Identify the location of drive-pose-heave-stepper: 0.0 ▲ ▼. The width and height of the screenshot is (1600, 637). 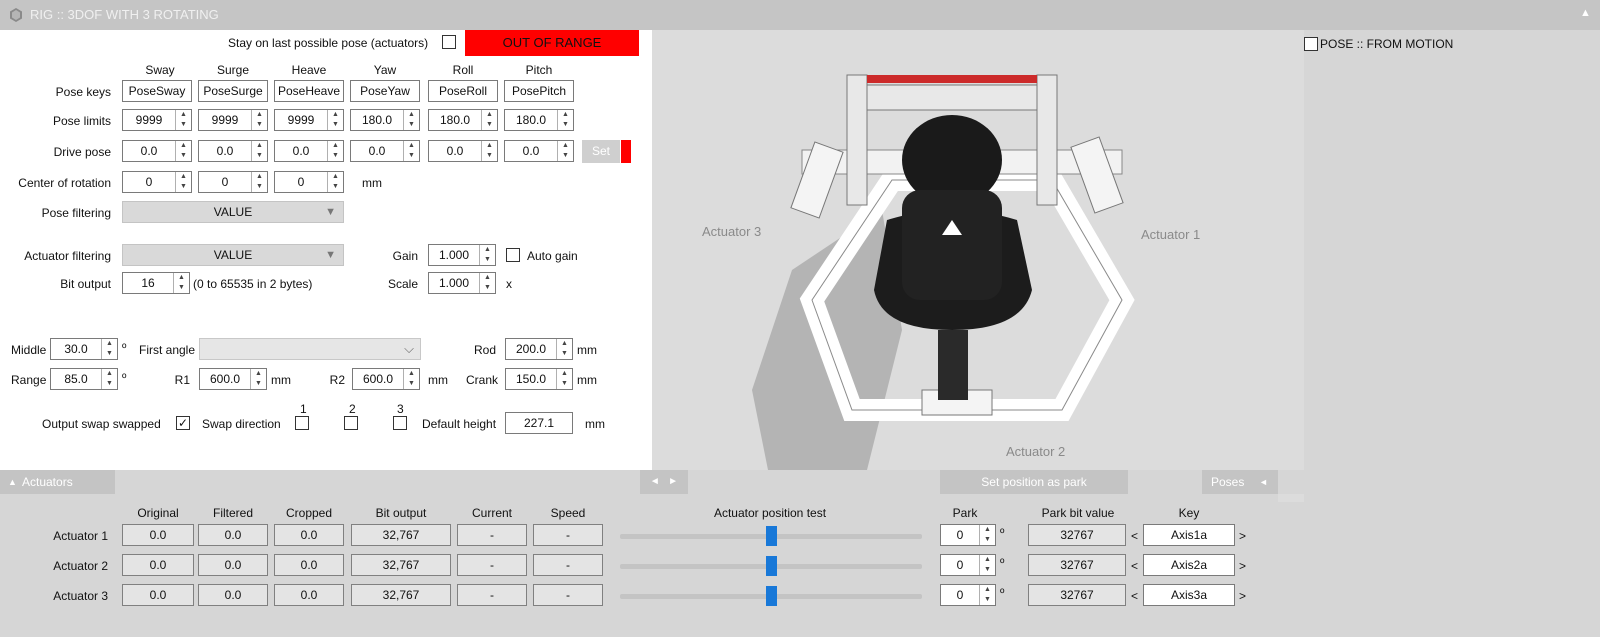
(309, 151).